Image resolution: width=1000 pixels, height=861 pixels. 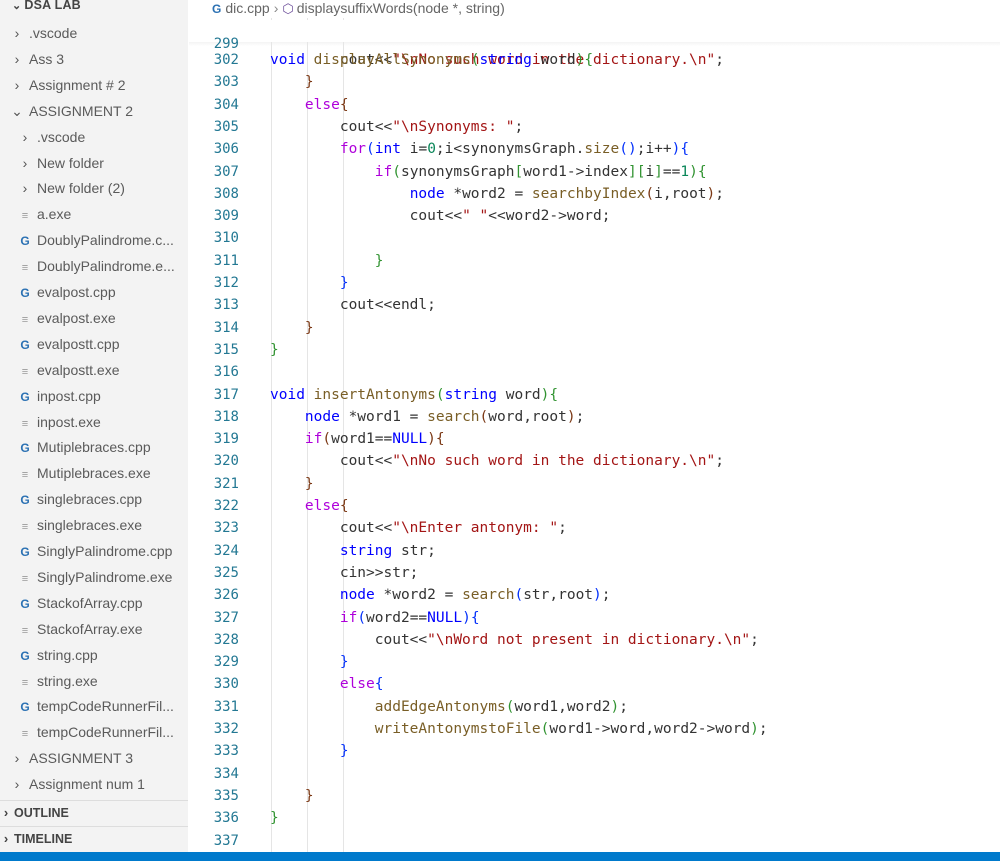 What do you see at coordinates (46, 9) in the screenshot?
I see `workspace-title: ⌄ DSA LAB` at bounding box center [46, 9].